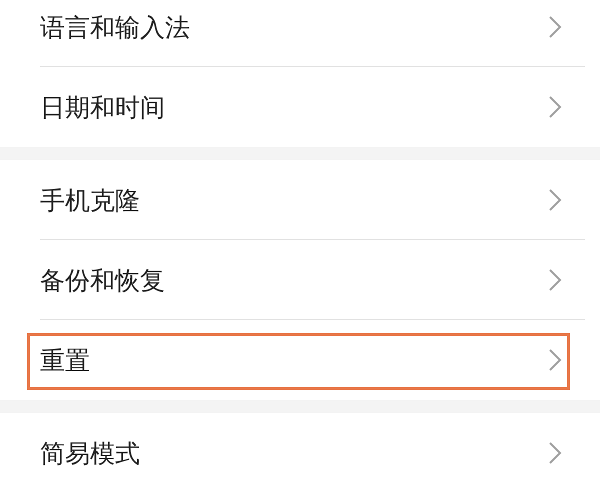 Image resolution: width=600 pixels, height=484 pixels. I want to click on item-label: 备份和恢复, so click(103, 280).